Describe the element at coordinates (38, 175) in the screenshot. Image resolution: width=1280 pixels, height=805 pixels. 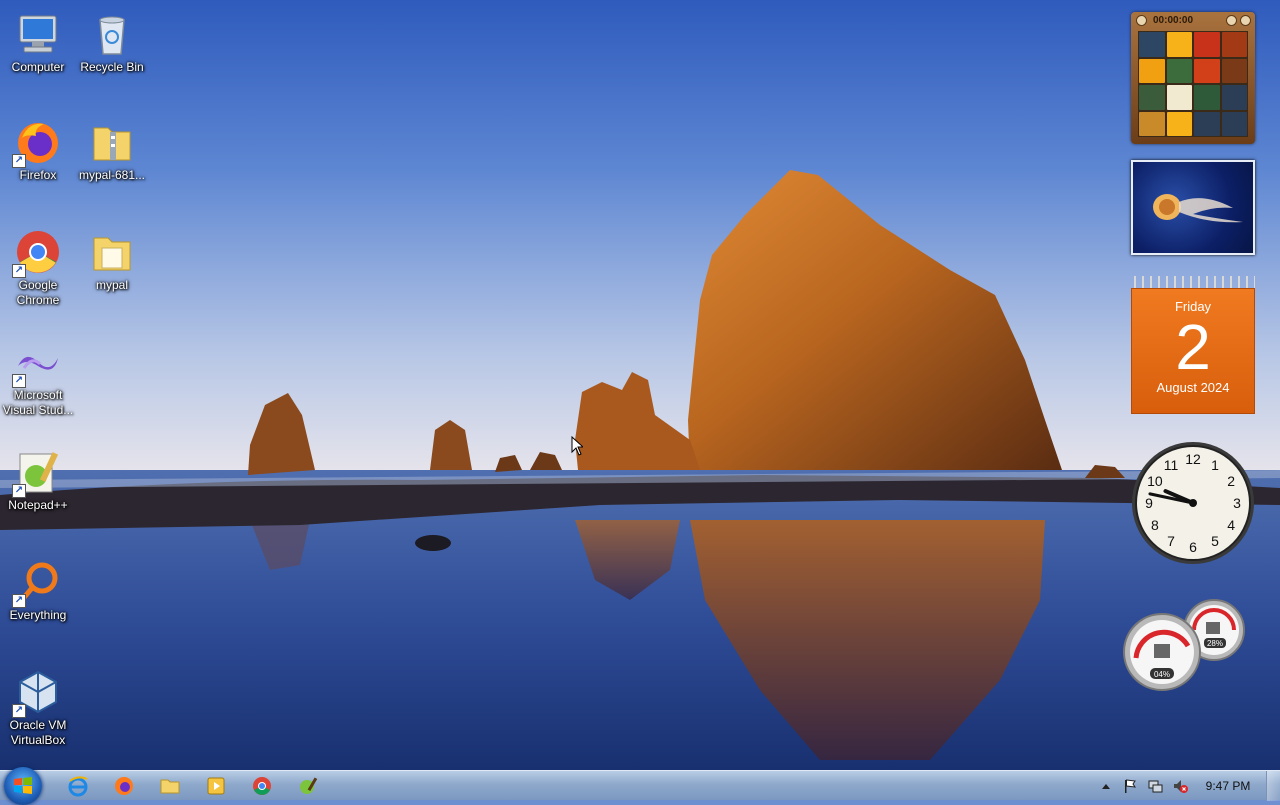
I see `desktop-icon-label: Firefox` at that location.